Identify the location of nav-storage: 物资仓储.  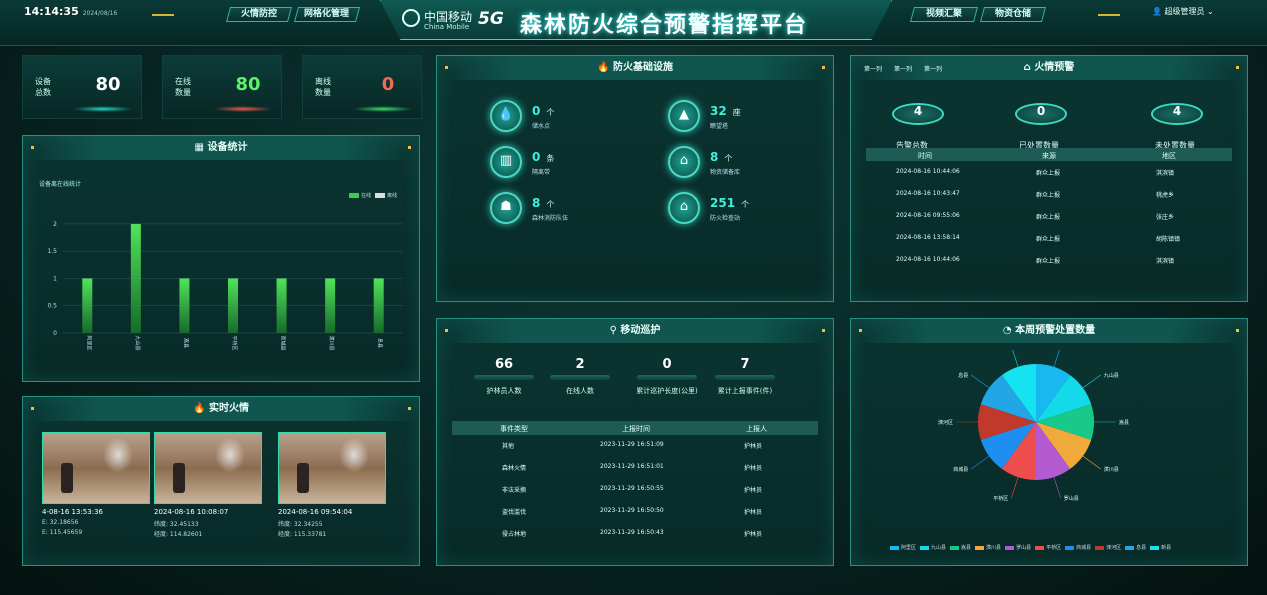
(1013, 14).